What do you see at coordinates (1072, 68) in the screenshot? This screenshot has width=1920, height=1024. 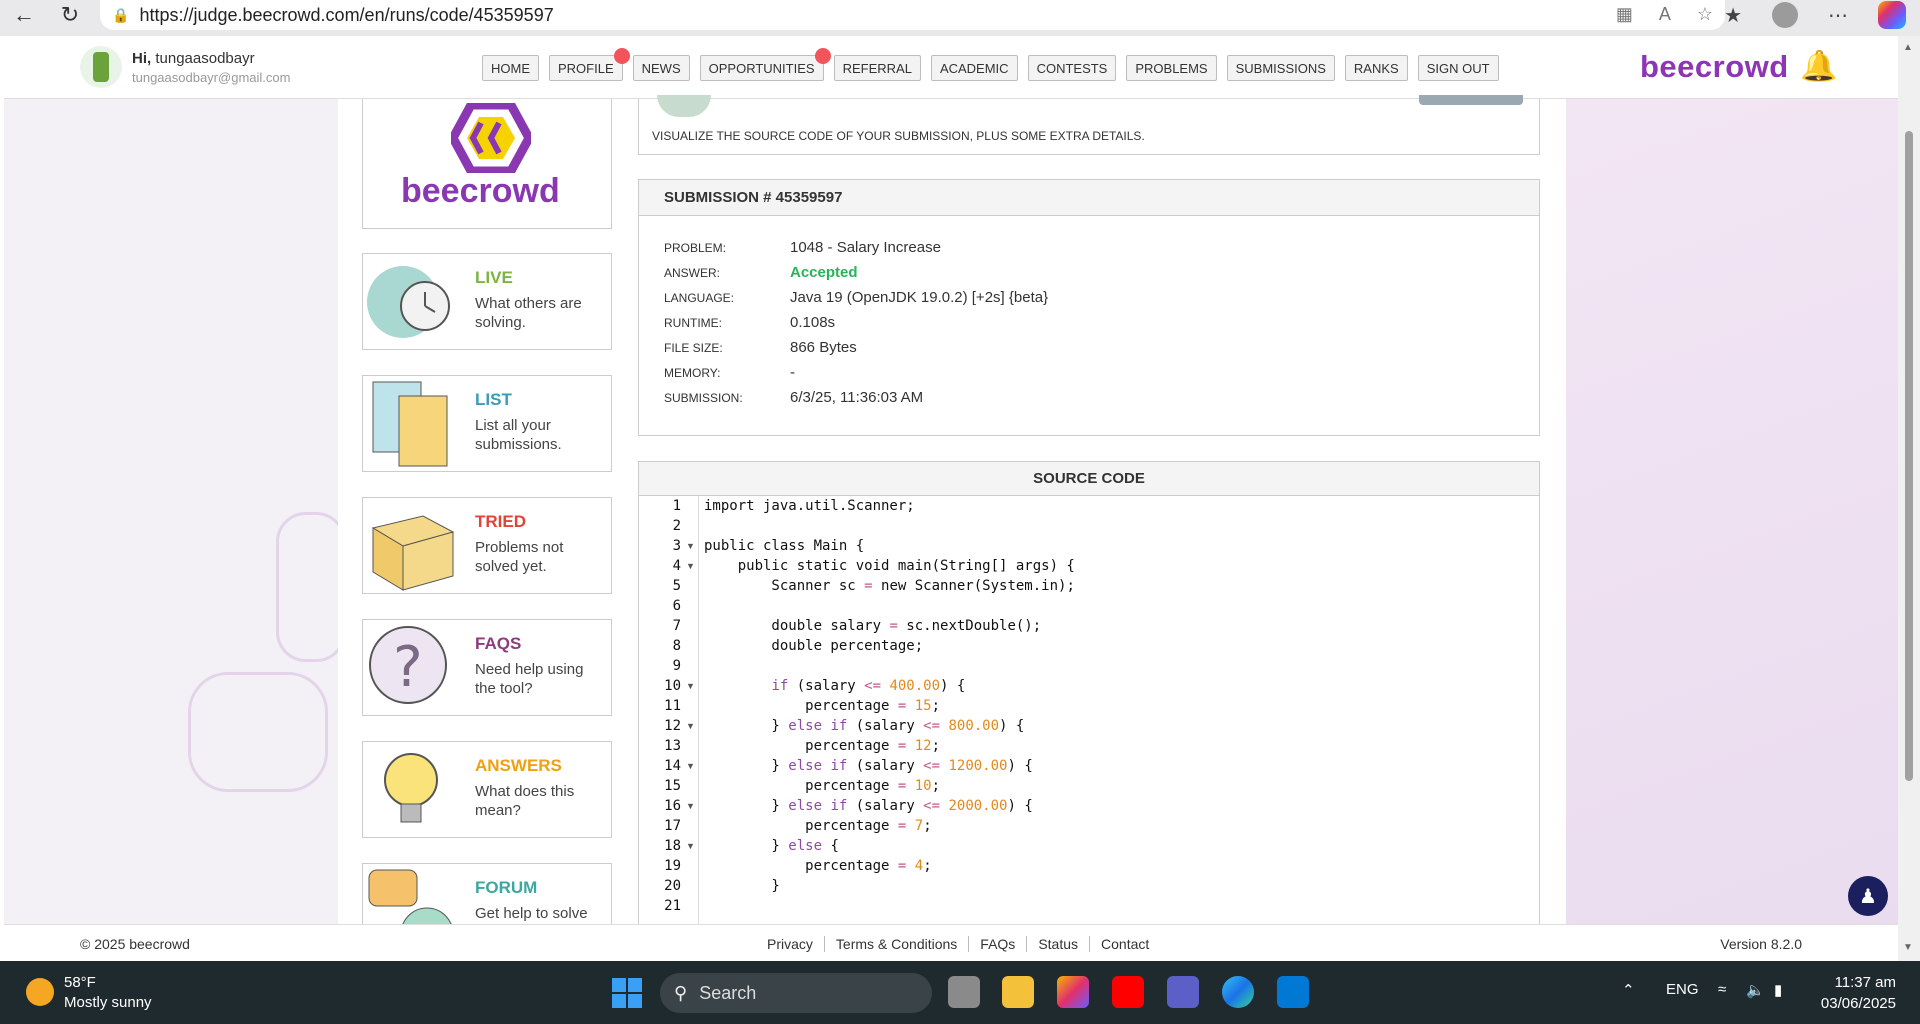 I see `menu-contests: CONTESTS` at bounding box center [1072, 68].